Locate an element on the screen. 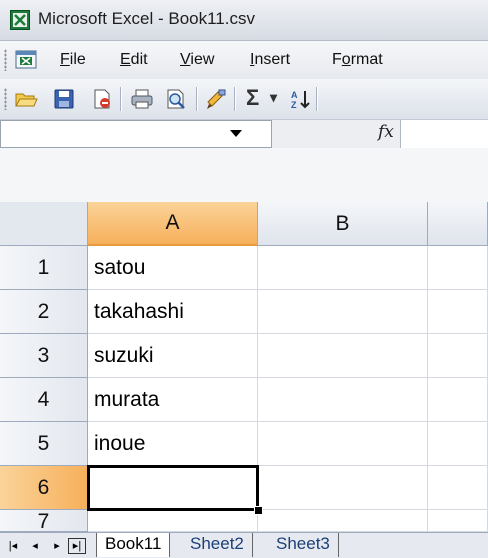 The height and width of the screenshot is (558, 488). row-header-3: 3 is located at coordinates (44, 356).